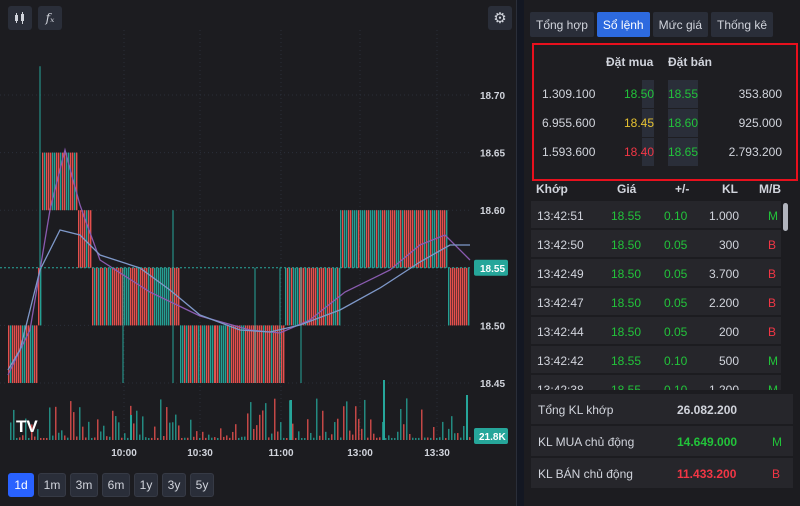  What do you see at coordinates (662, 190) in the screenshot?
I see `trades-header: Khớp Giá +/- KL M/B` at bounding box center [662, 190].